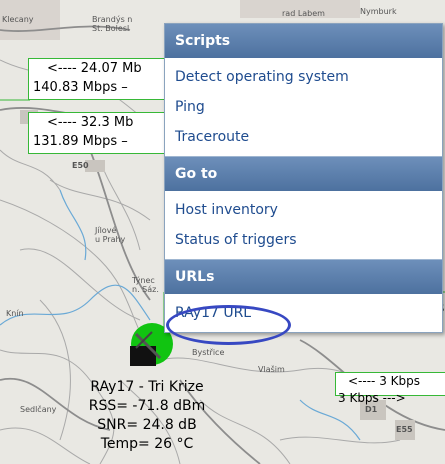 The width and height of the screenshot is (445, 464). I want to click on link-out-speed: 140.83 Mbps –, so click(80, 87).